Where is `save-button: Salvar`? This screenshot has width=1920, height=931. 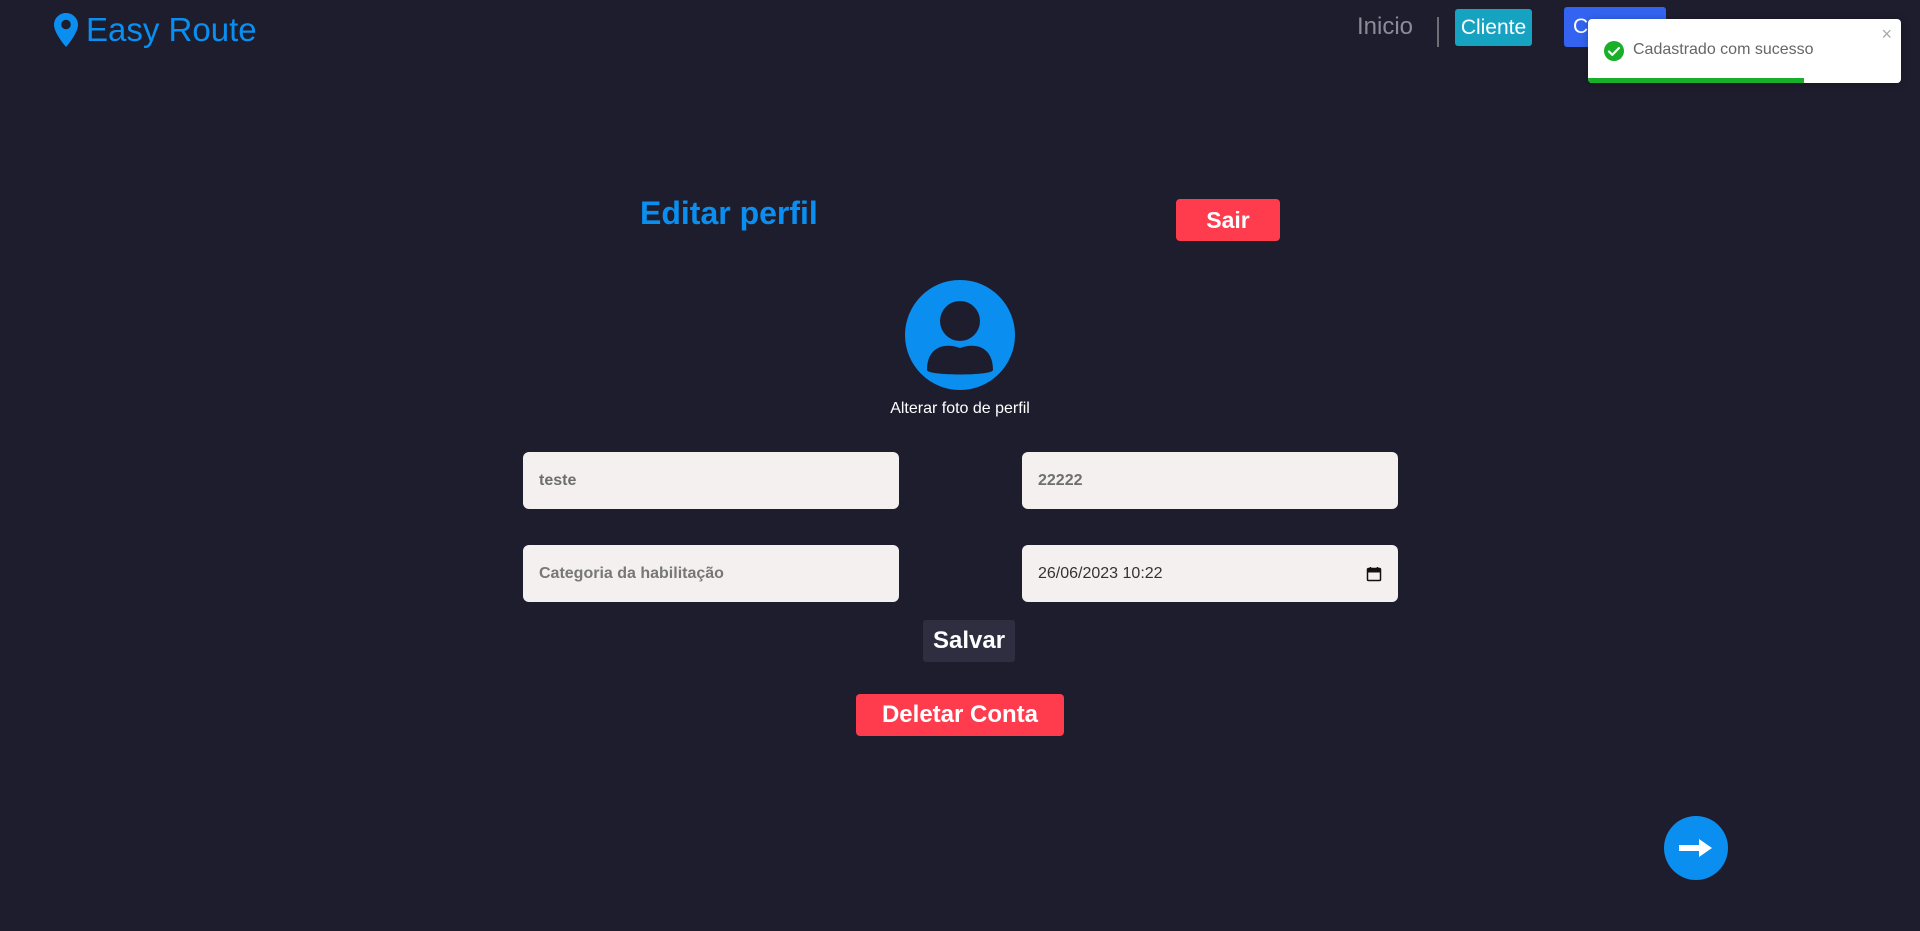 save-button: Salvar is located at coordinates (969, 641).